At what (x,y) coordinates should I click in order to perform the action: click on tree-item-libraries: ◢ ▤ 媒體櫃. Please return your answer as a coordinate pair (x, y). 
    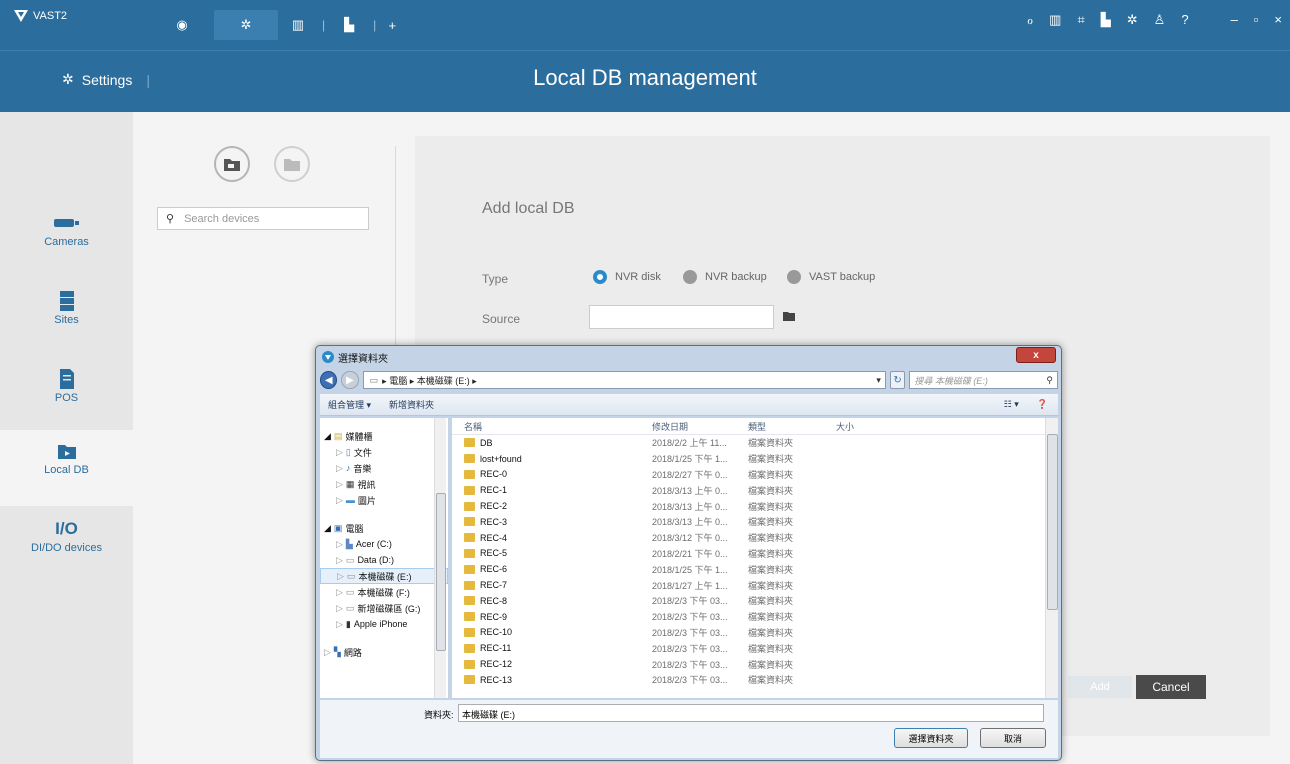
    Looking at the image, I should click on (384, 436).